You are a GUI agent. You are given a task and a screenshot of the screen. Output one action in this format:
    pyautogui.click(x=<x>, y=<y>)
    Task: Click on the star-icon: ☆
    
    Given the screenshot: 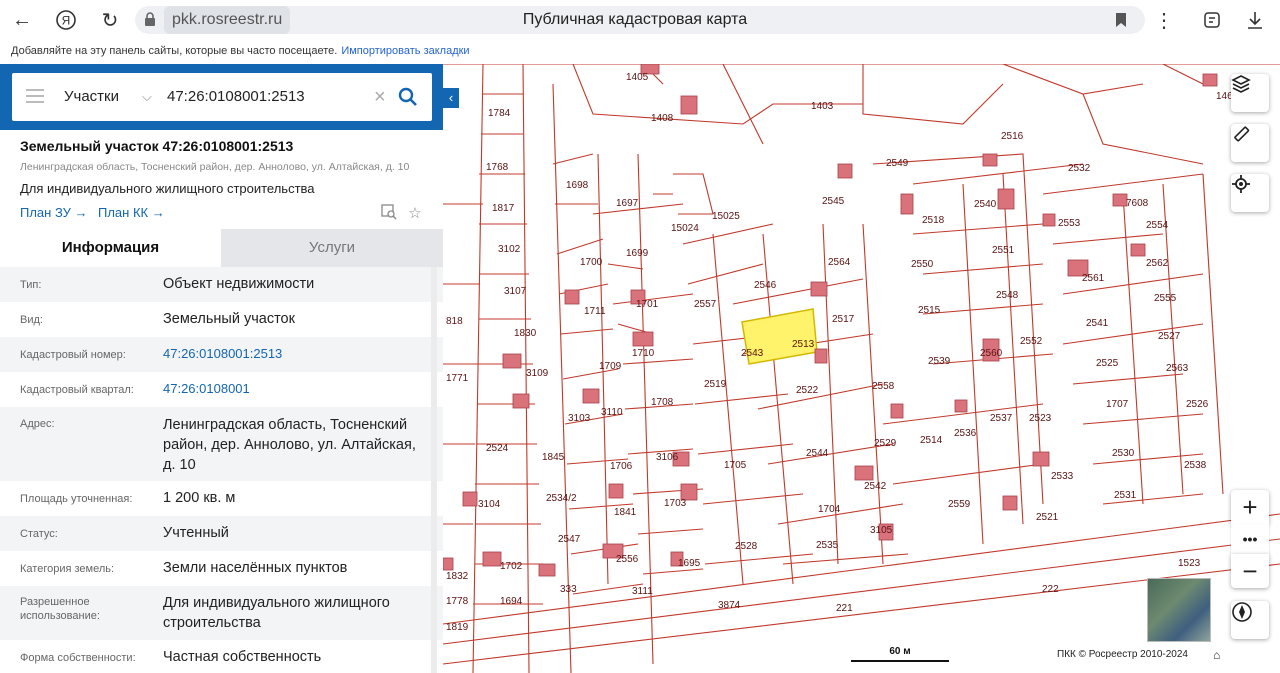 What is the action you would take?
    pyautogui.click(x=415, y=213)
    